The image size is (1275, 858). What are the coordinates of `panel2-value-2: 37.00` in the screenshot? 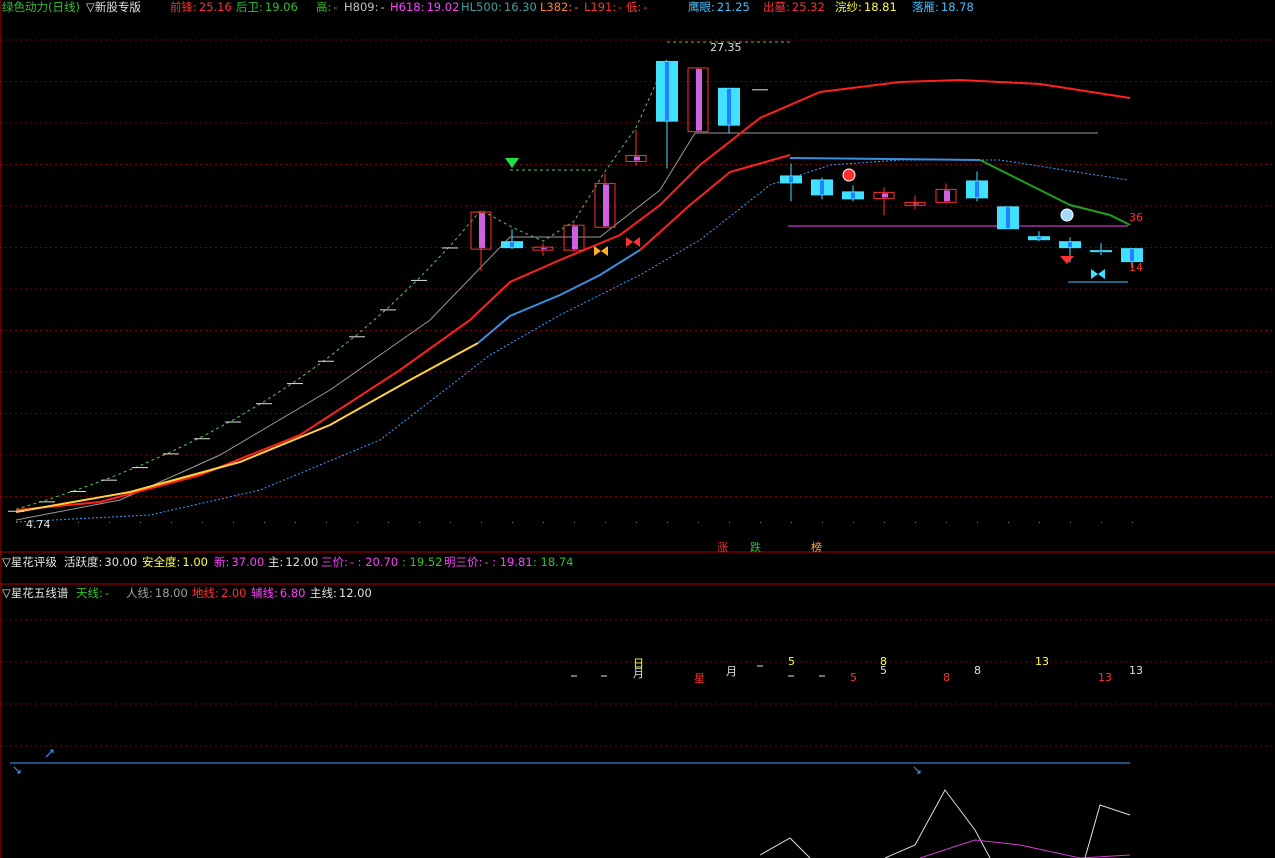 It's located at (248, 562).